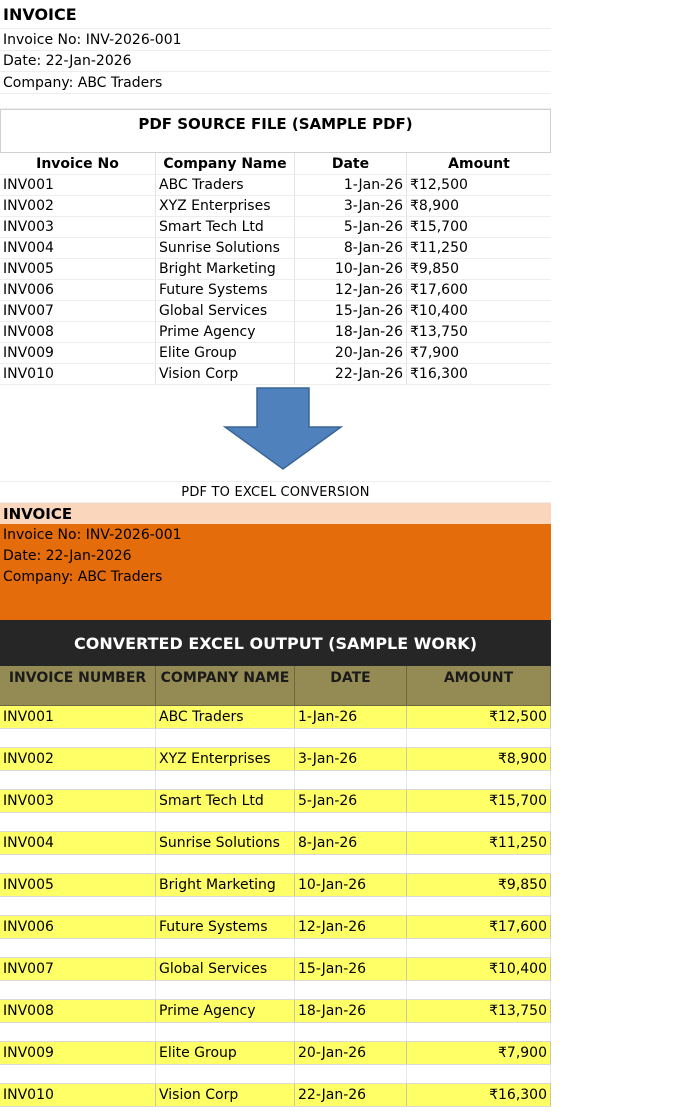  What do you see at coordinates (275, 759) in the screenshot?
I see `excel-table-row: INV002 XYZ Enterprises 3-Jan-26 ₹8,900` at bounding box center [275, 759].